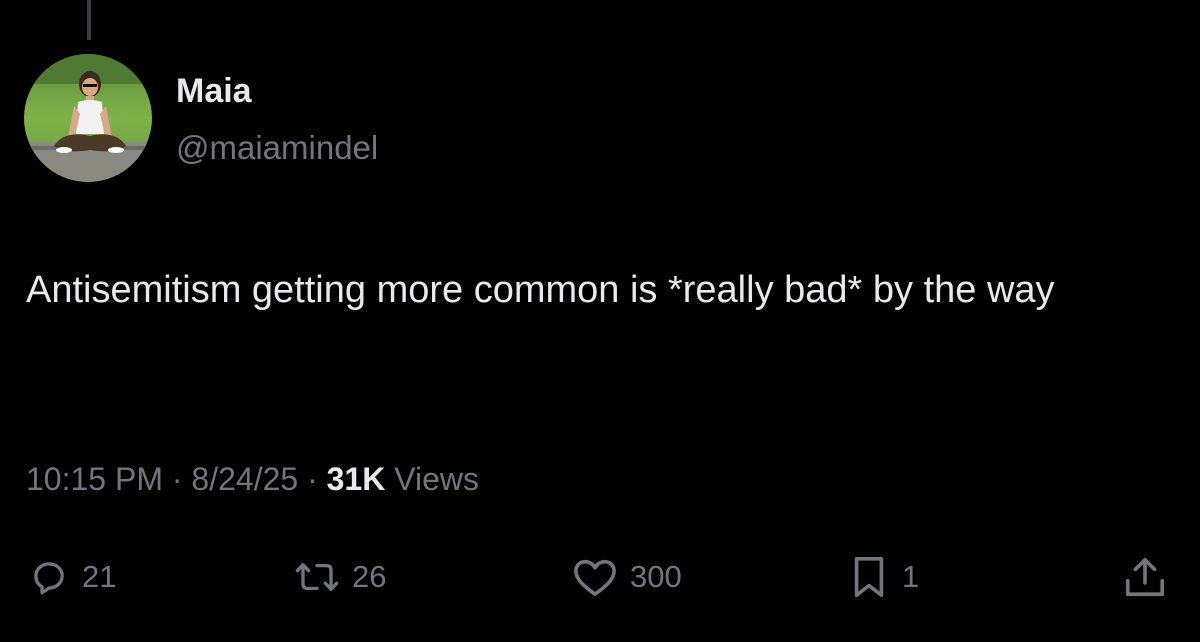 Image resolution: width=1200 pixels, height=642 pixels. Describe the element at coordinates (869, 577) in the screenshot. I see `bookmark-icon` at that location.